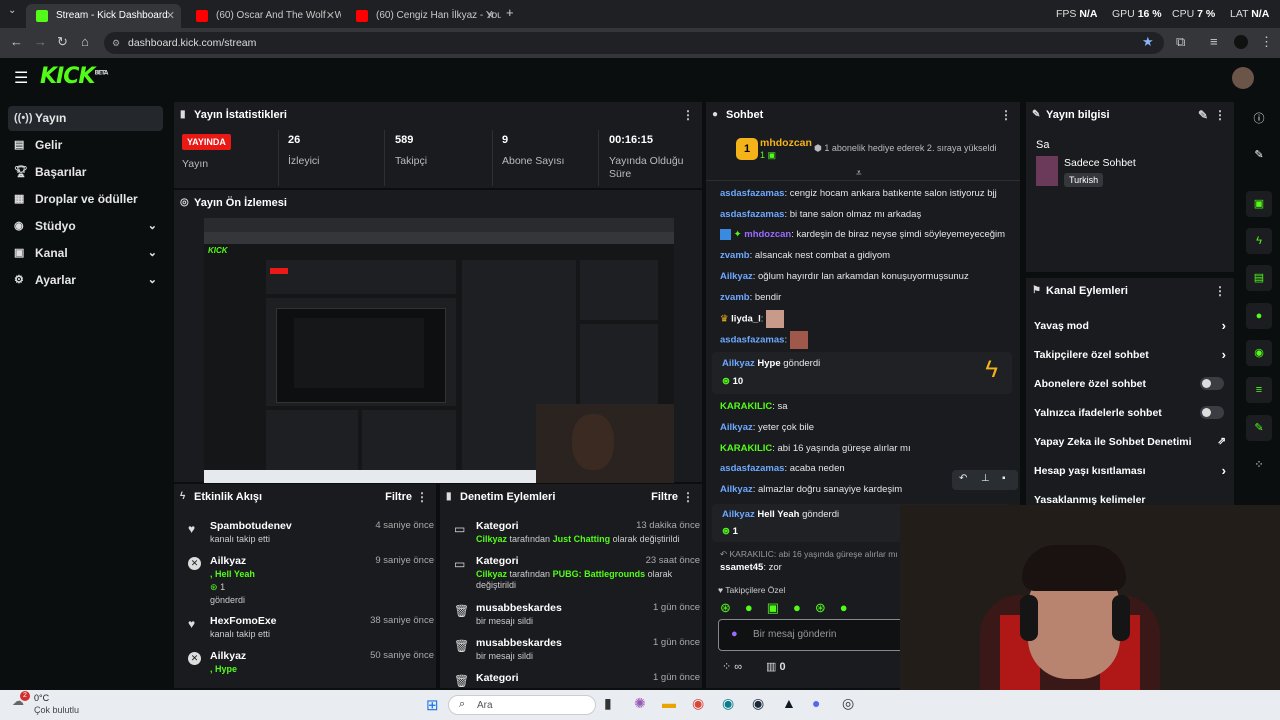 Image resolution: width=1280 pixels, height=720 pixels. What do you see at coordinates (23, 118) in the screenshot?
I see `broadcast-icon: ((•))` at bounding box center [23, 118].